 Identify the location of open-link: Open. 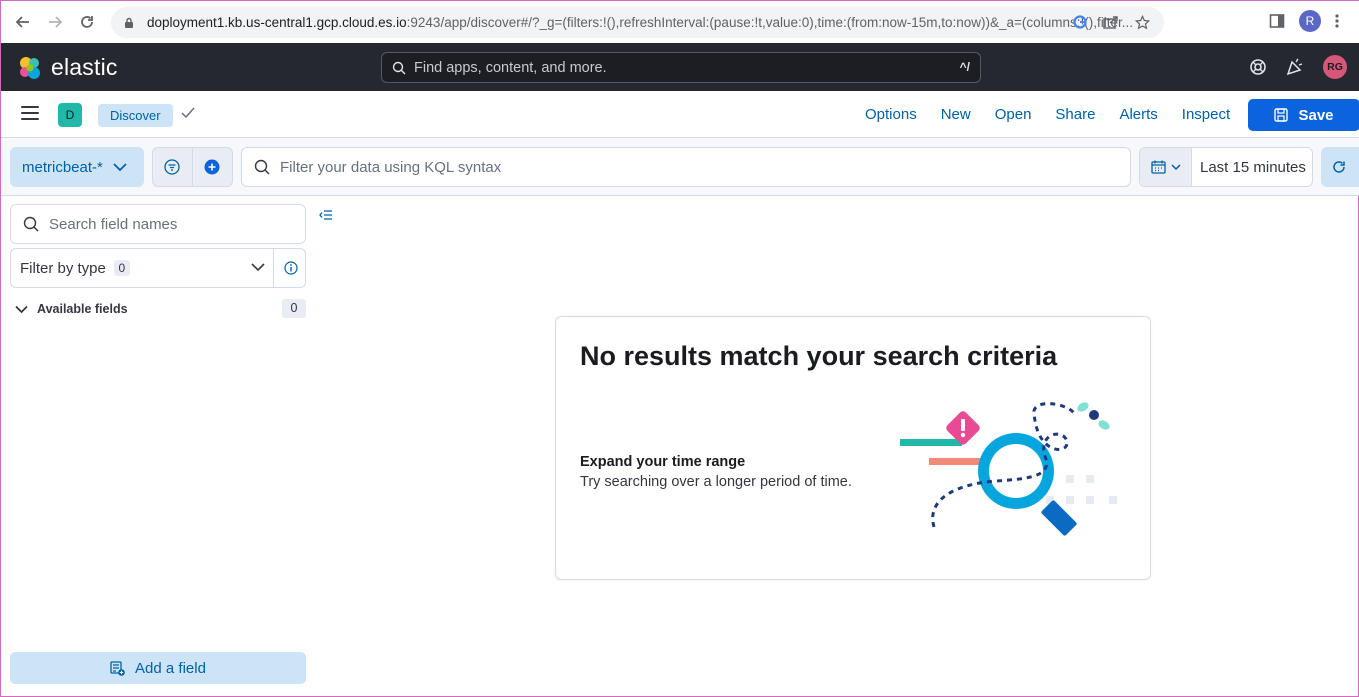
(1013, 114).